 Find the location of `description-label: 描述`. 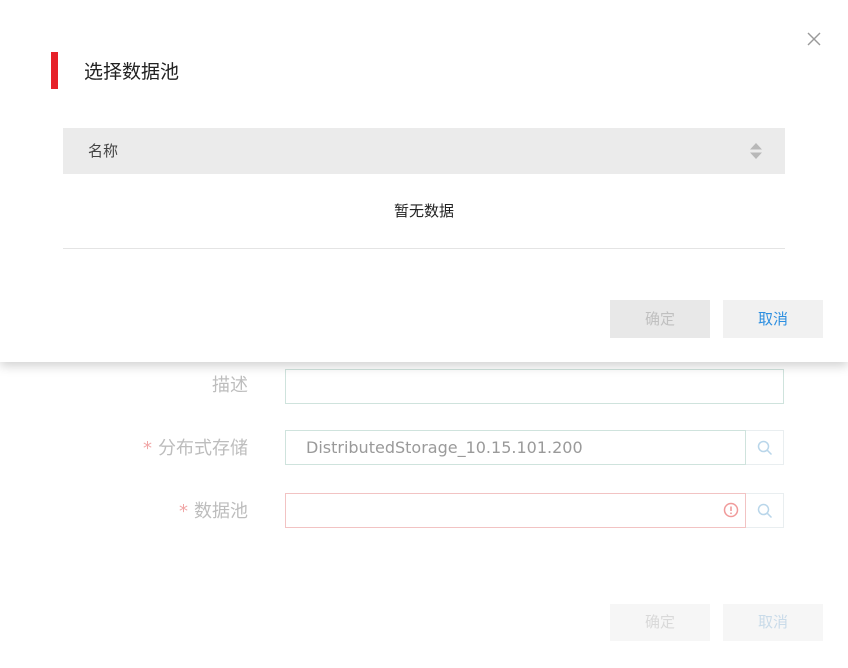

description-label: 描述 is located at coordinates (230, 385).